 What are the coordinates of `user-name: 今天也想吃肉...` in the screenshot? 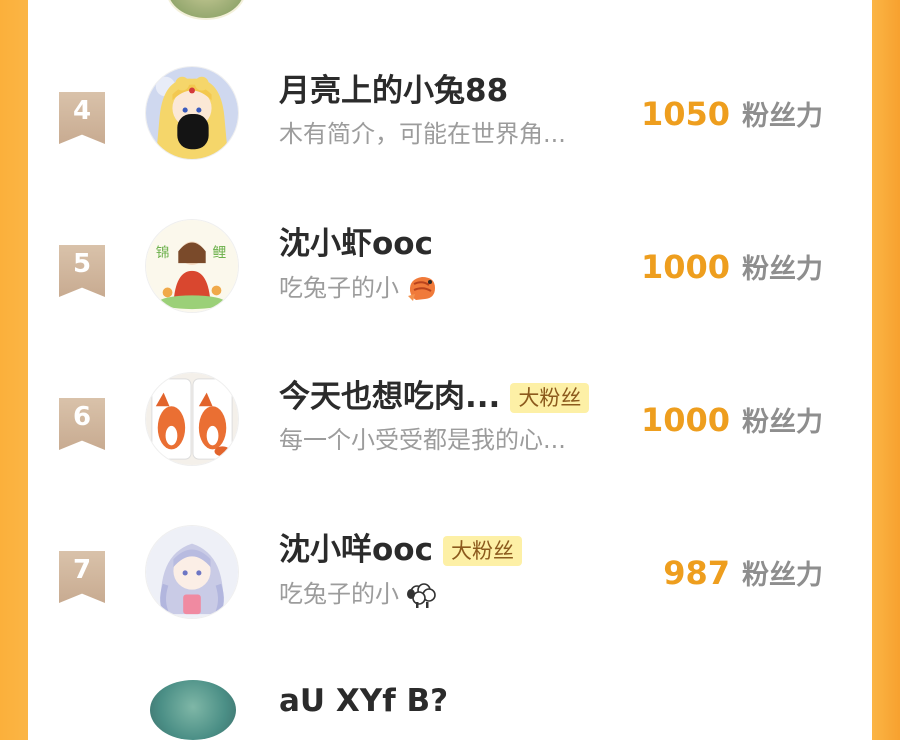 It's located at (389, 397).